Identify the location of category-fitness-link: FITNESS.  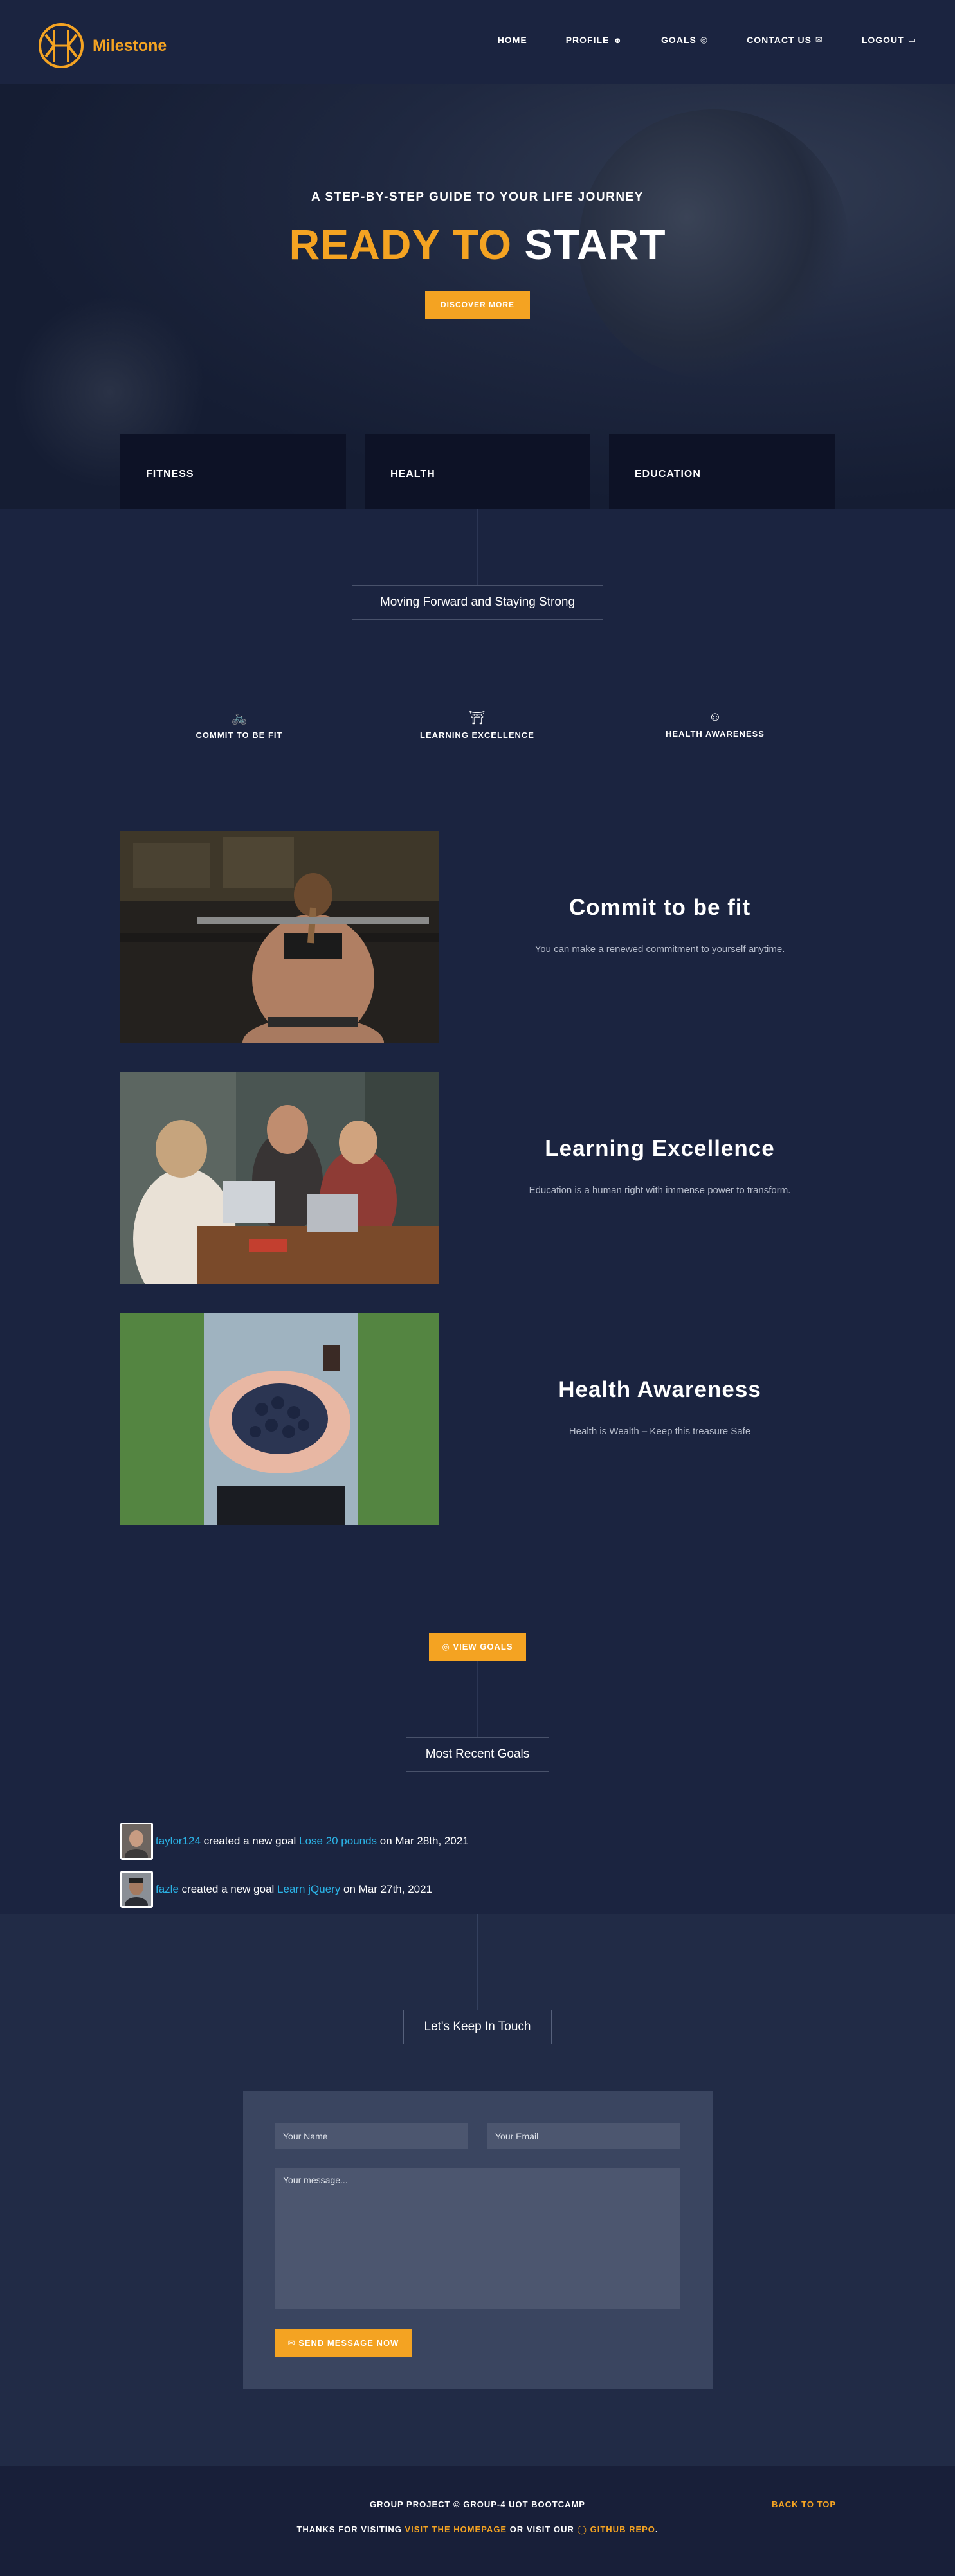
(170, 474).